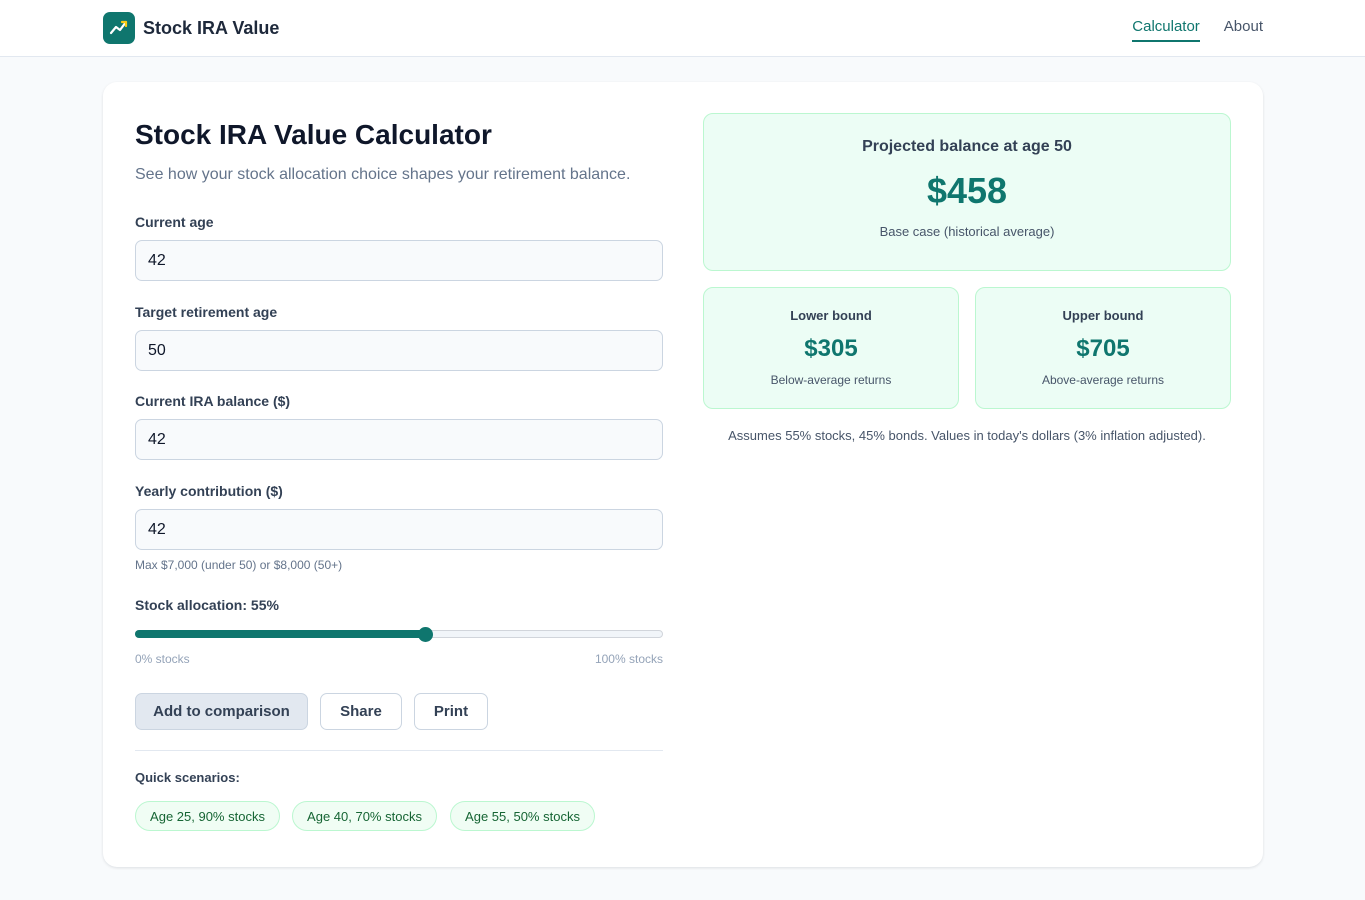  What do you see at coordinates (1166, 30) in the screenshot?
I see `nav-calculator: Calculator` at bounding box center [1166, 30].